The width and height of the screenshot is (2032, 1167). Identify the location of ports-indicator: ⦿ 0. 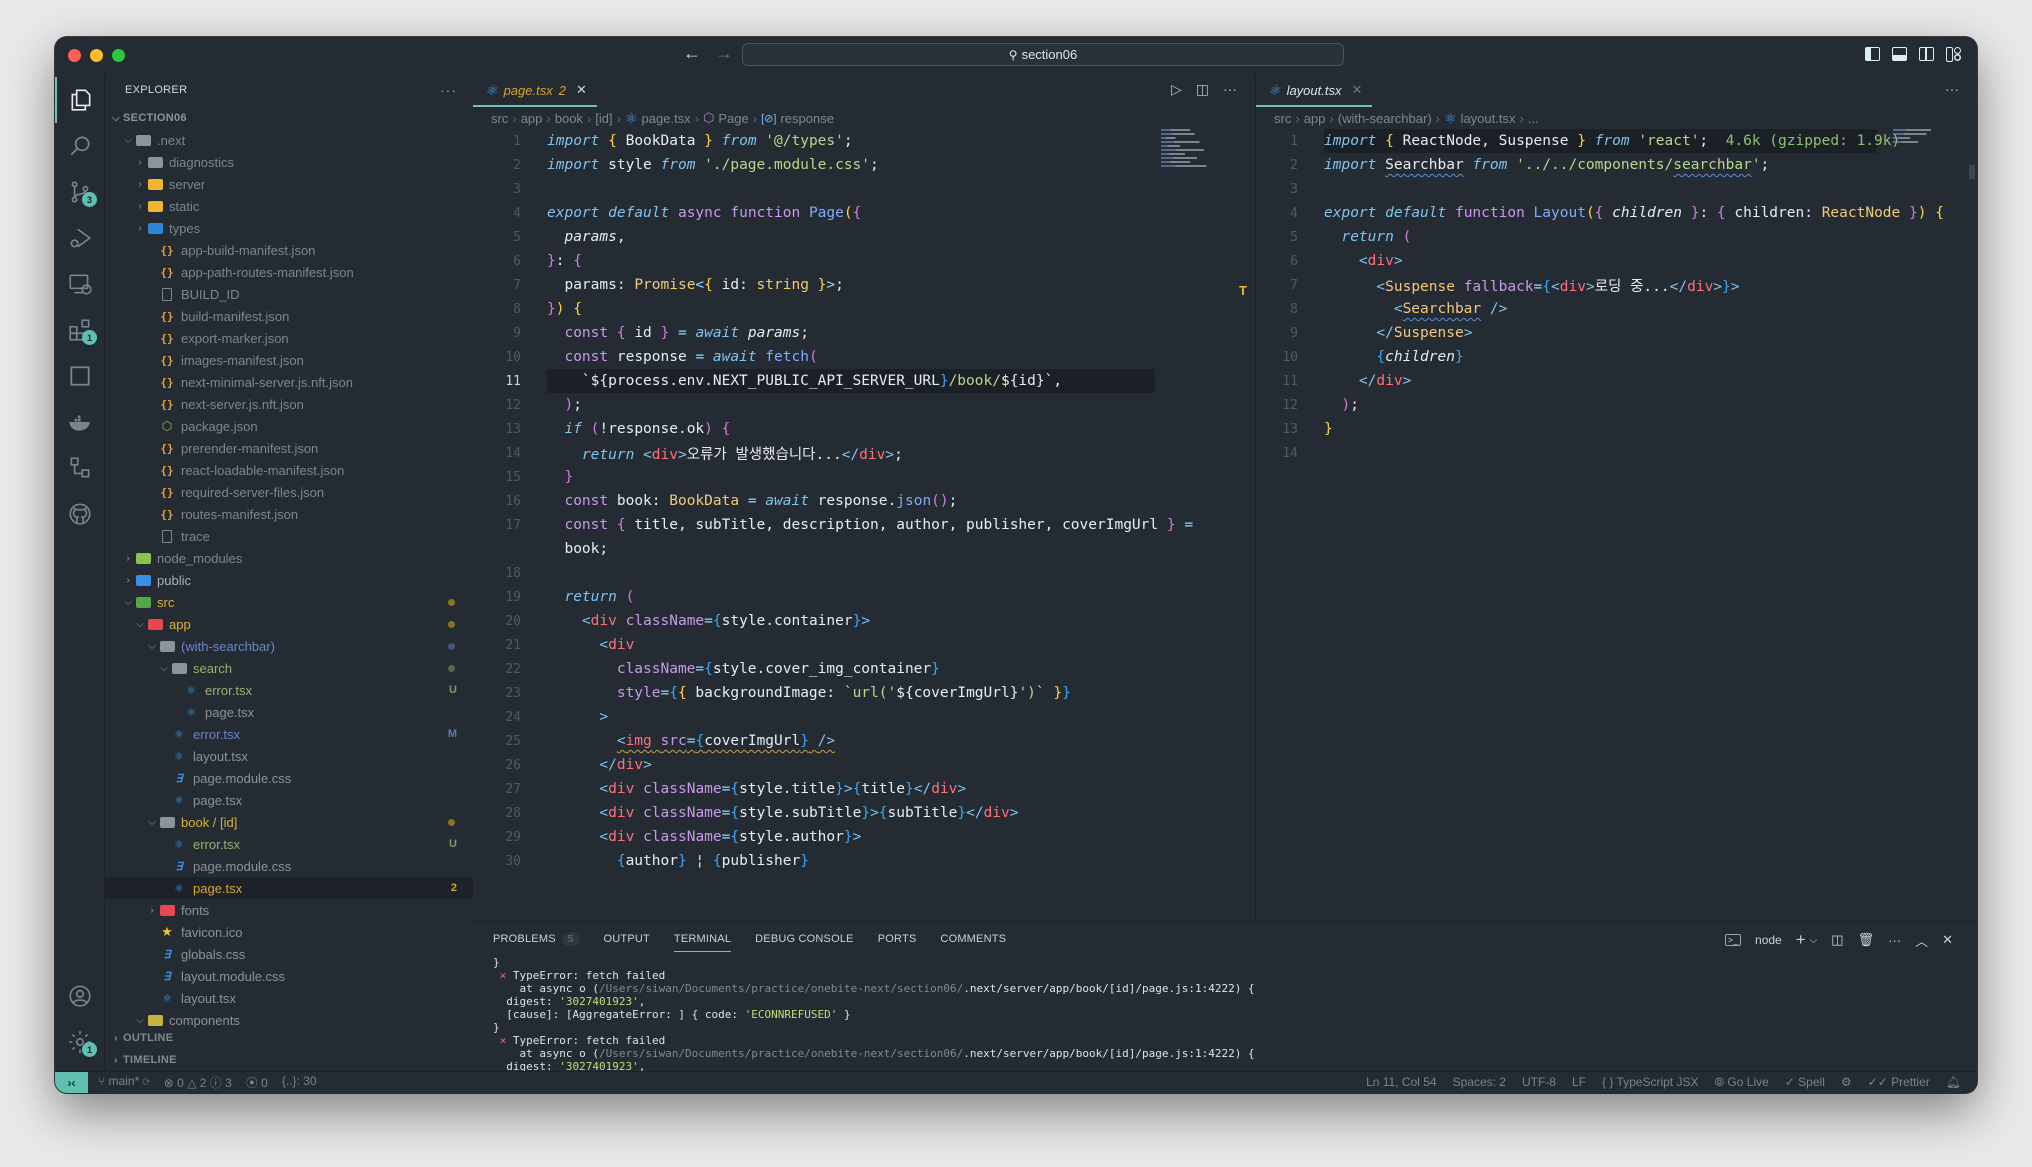
(257, 1082).